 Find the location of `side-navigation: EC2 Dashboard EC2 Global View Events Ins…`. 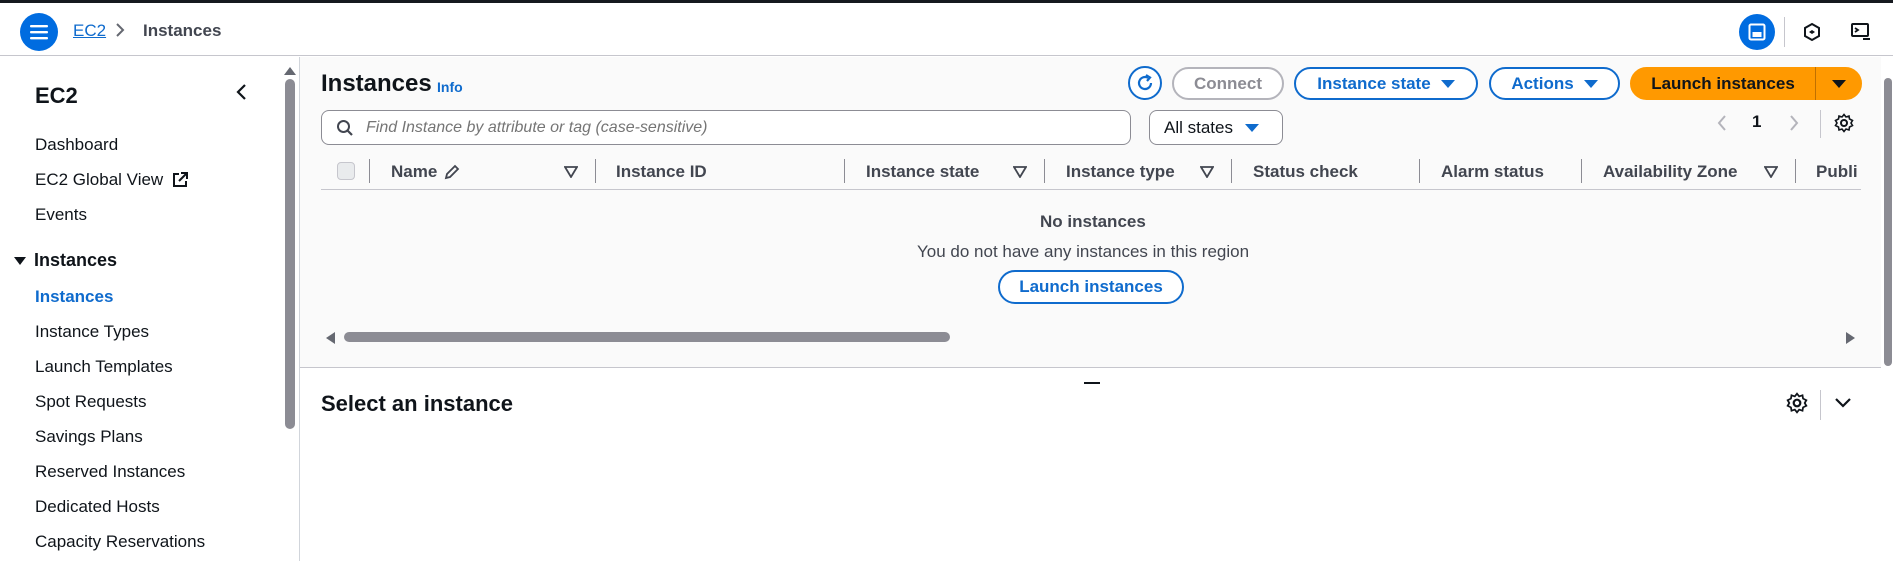

side-navigation: EC2 Dashboard EC2 Global View Events Ins… is located at coordinates (141, 309).